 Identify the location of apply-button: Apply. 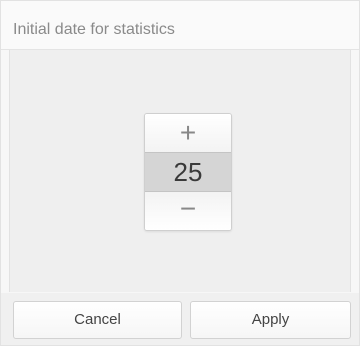
(270, 320).